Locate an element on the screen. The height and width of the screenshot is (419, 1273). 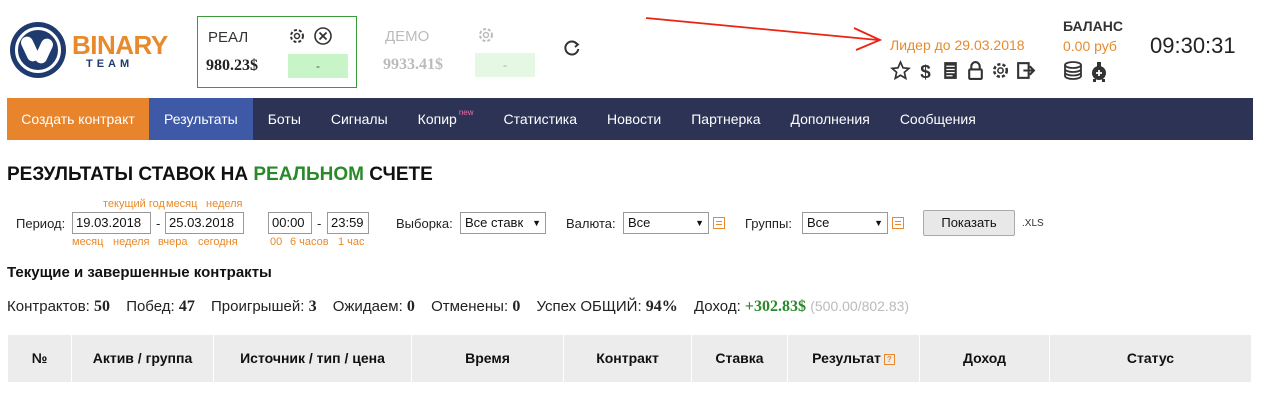
shortcut-yesterday: вчера is located at coordinates (172, 242).